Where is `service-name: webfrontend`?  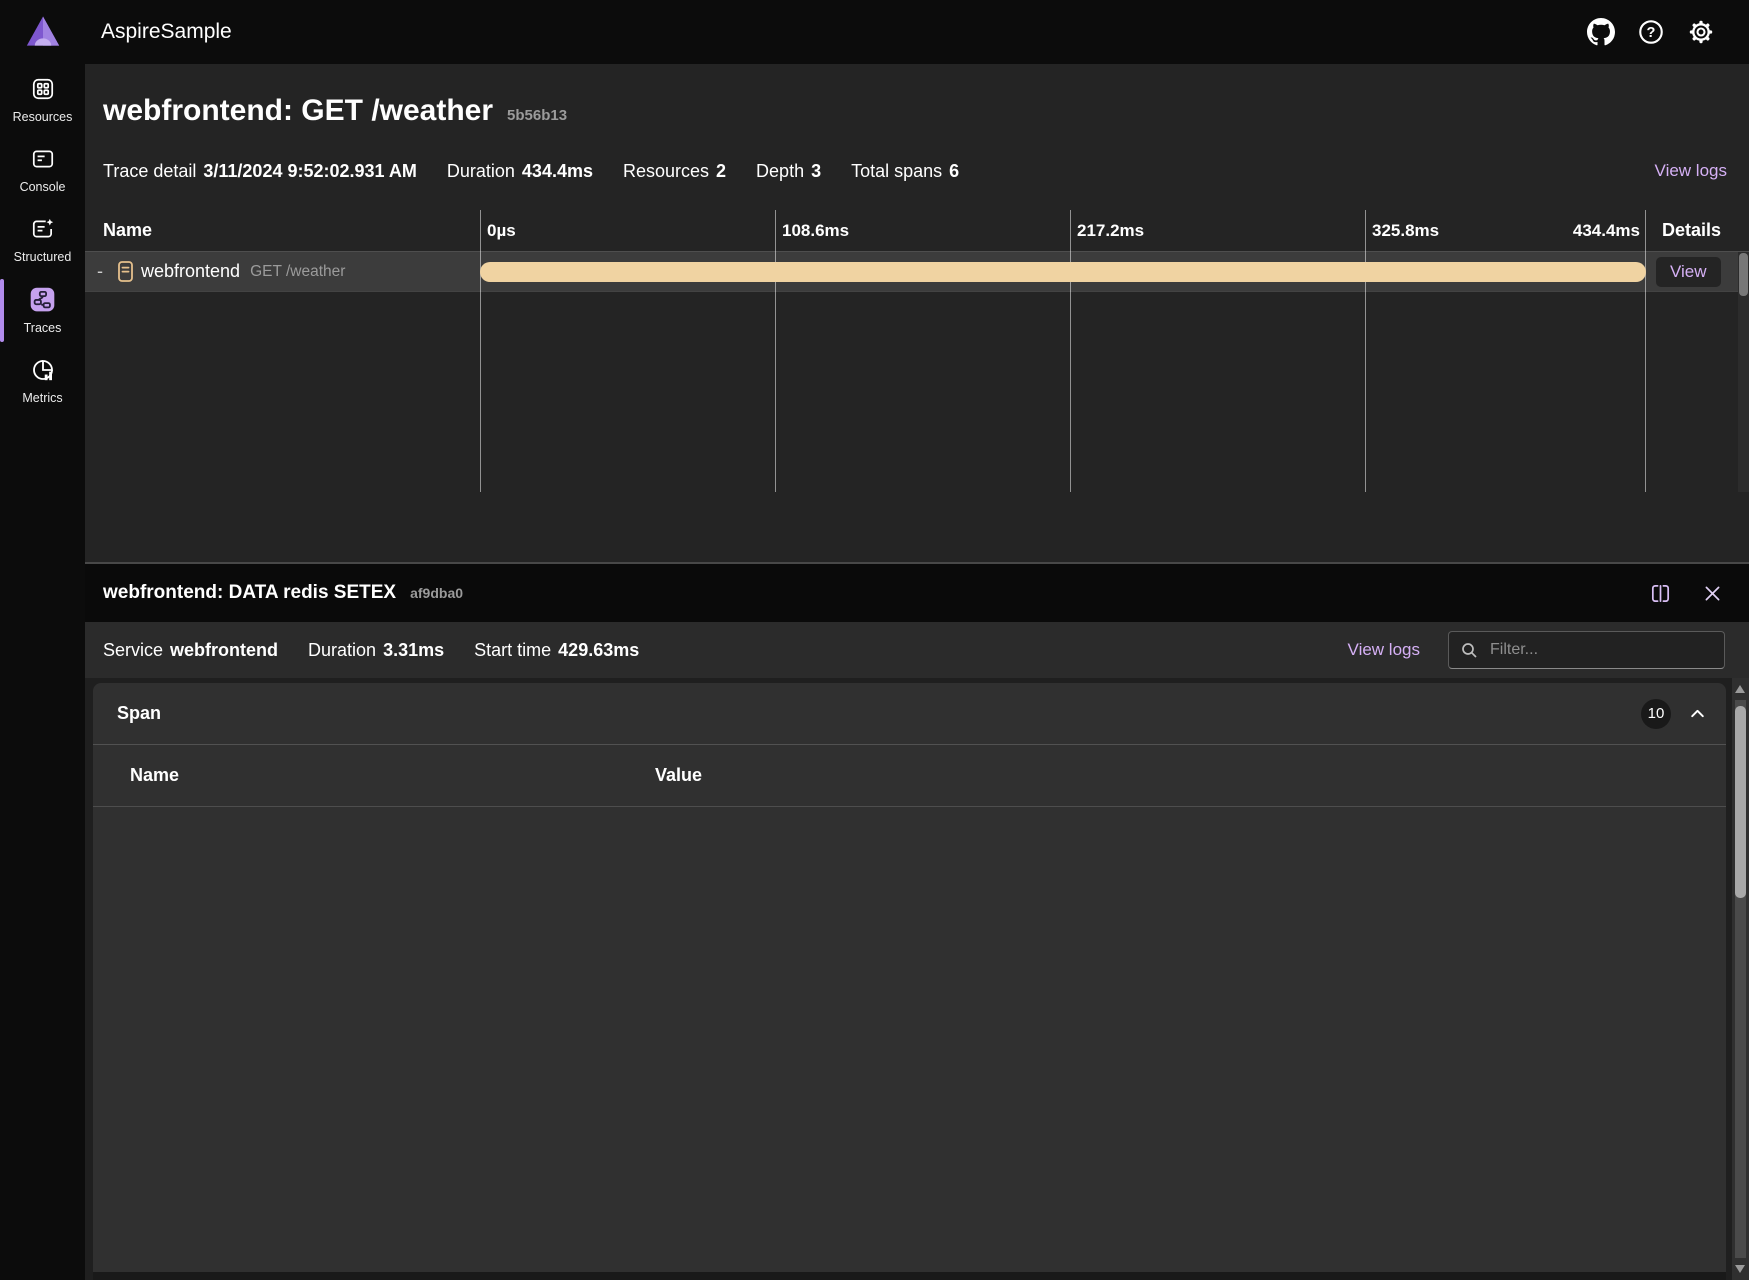 service-name: webfrontend is located at coordinates (191, 271).